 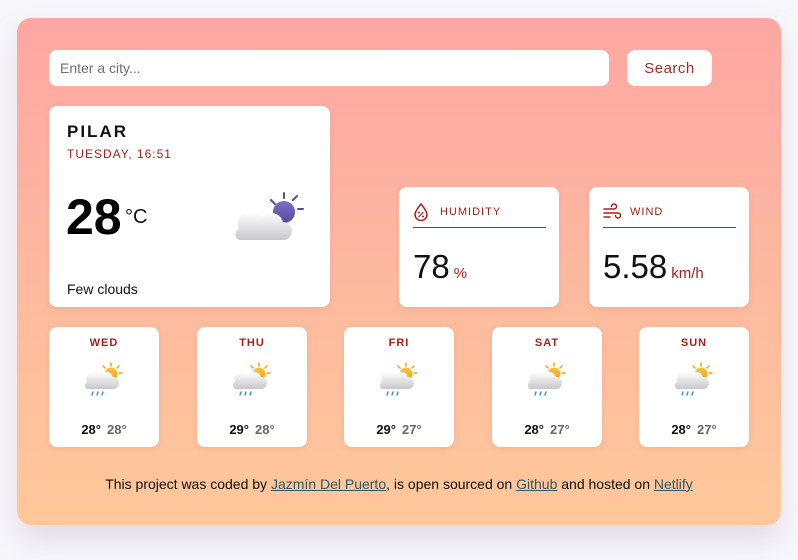 What do you see at coordinates (252, 343) in the screenshot?
I see `forecast-day: THU` at bounding box center [252, 343].